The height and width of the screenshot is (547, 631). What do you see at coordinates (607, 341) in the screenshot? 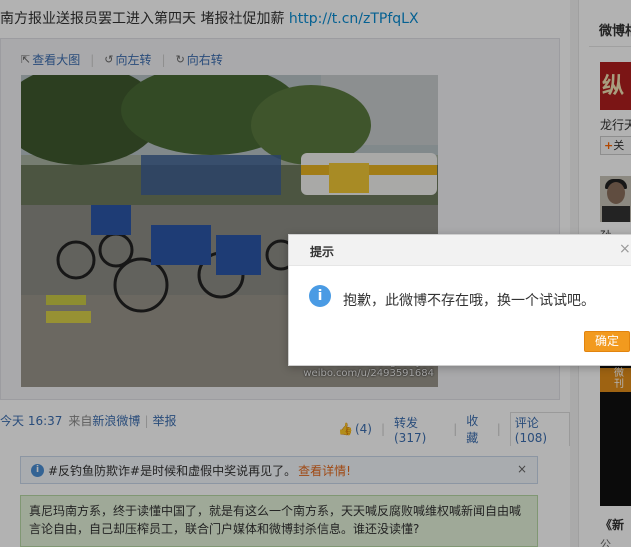
I see `ok-button: 确定` at bounding box center [607, 341].